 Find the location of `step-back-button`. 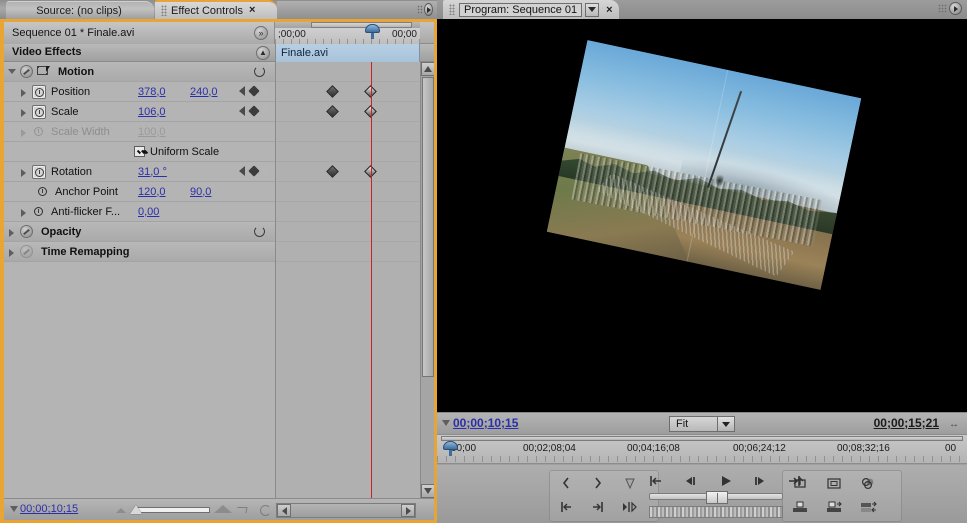

step-back-button is located at coordinates (690, 481).